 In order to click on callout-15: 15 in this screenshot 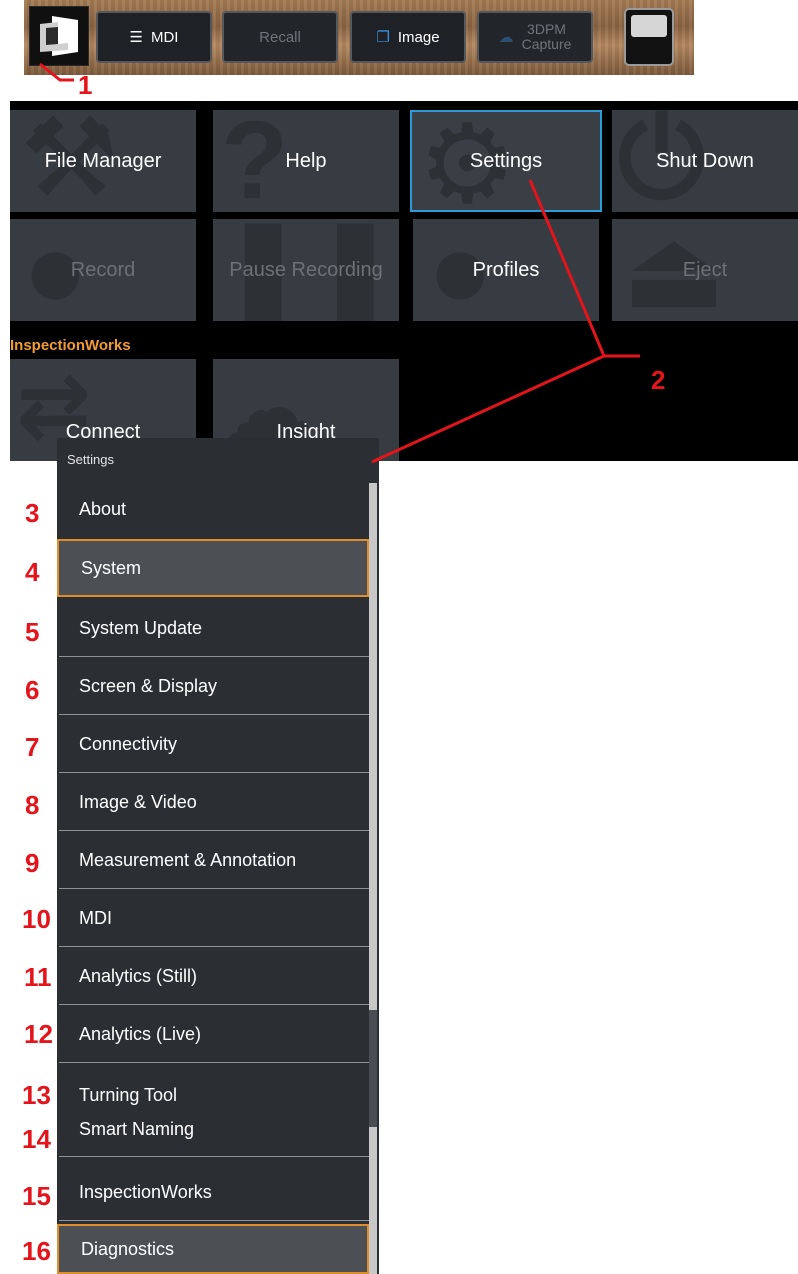, I will do `click(36, 1196)`.